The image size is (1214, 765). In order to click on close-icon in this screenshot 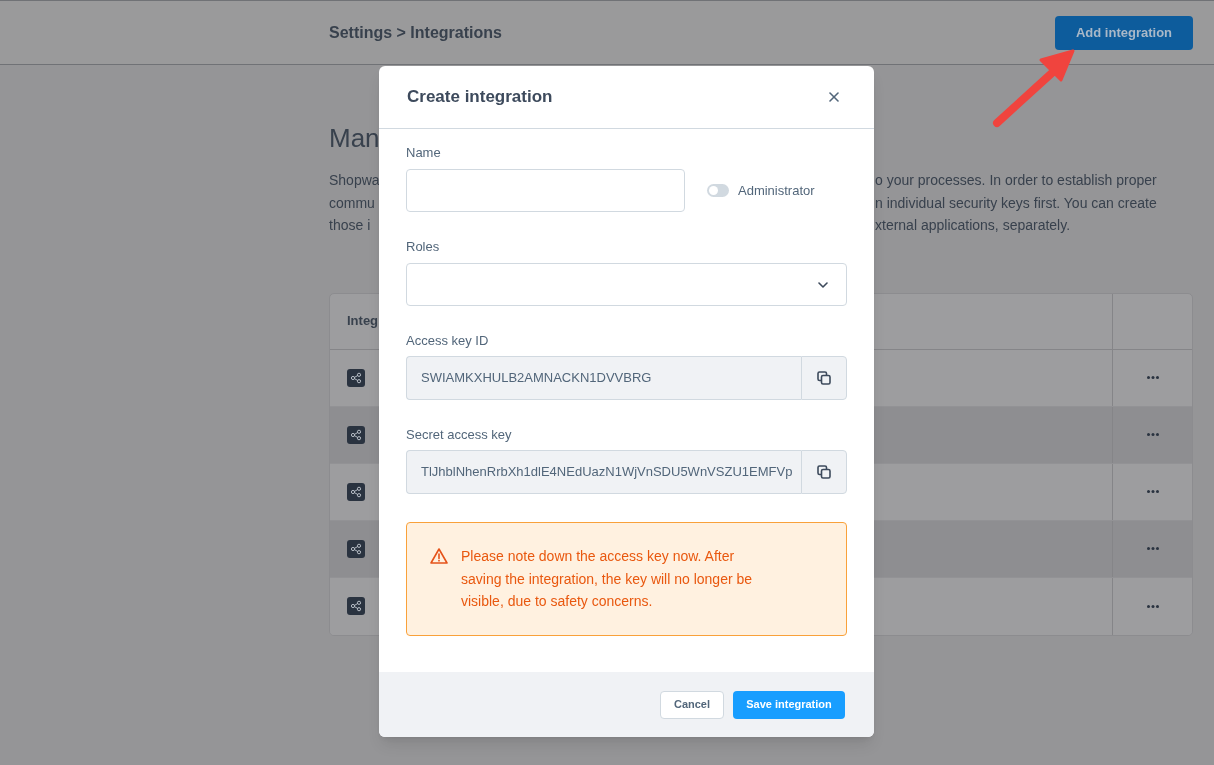, I will do `click(834, 97)`.